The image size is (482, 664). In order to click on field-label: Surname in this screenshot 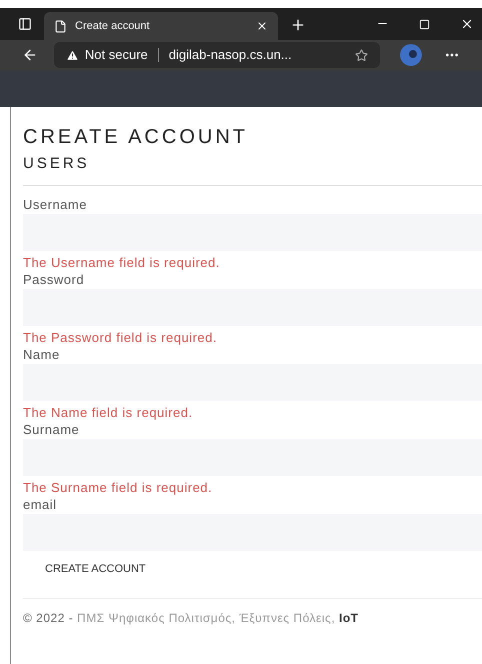, I will do `click(51, 430)`.